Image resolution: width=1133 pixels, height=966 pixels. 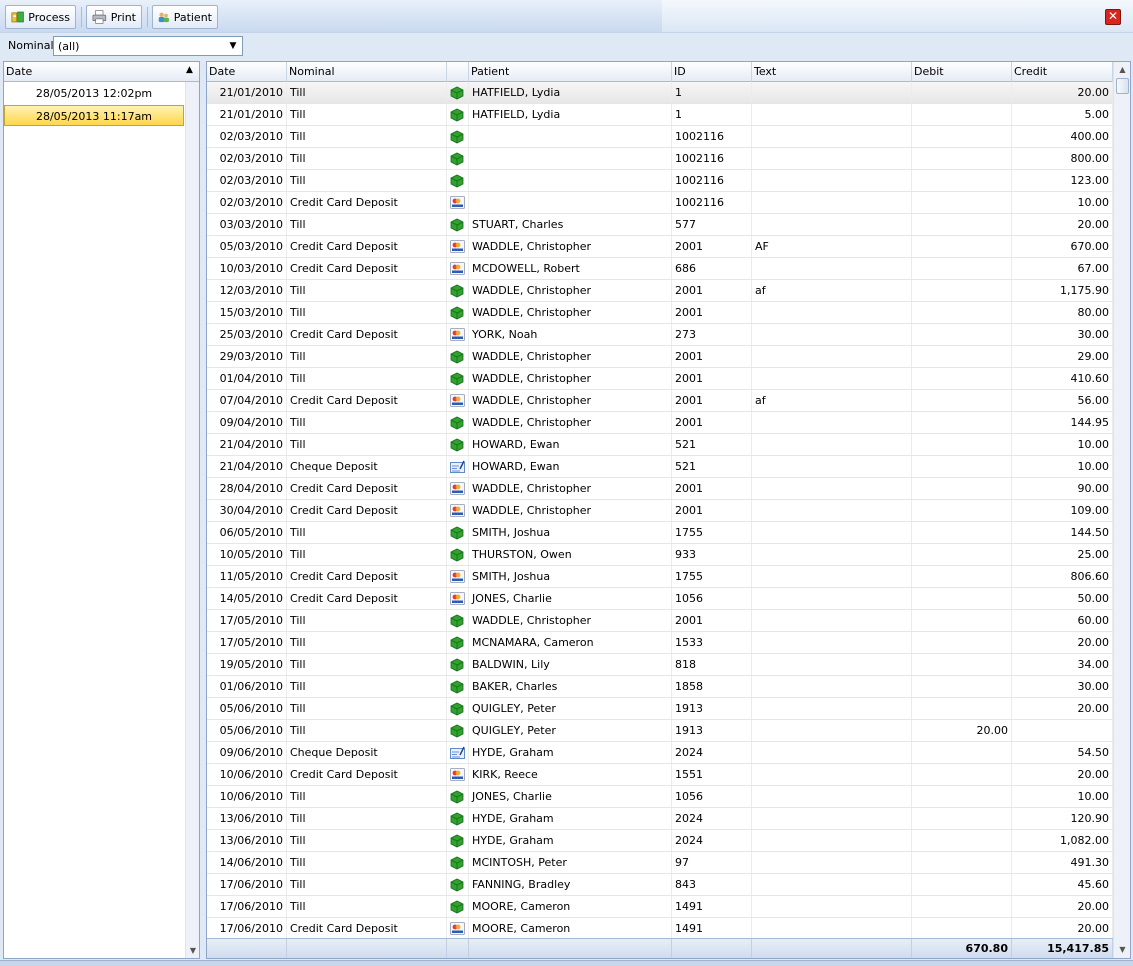 What do you see at coordinates (570, 72) in the screenshot?
I see `column-header-patient: Patient` at bounding box center [570, 72].